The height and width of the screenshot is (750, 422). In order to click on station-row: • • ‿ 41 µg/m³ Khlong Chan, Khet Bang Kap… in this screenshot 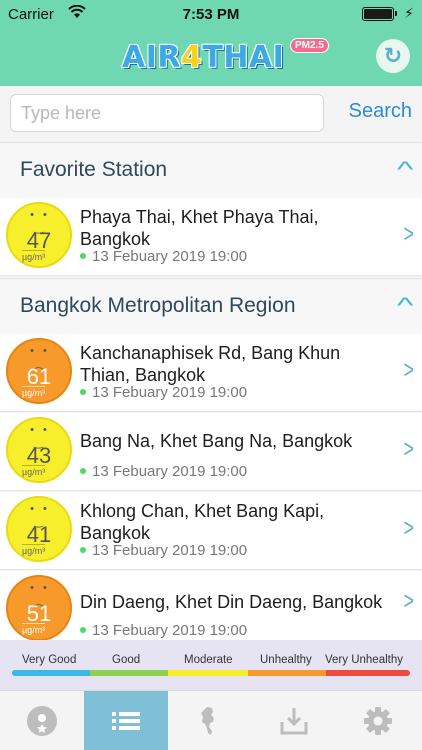, I will do `click(211, 531)`.